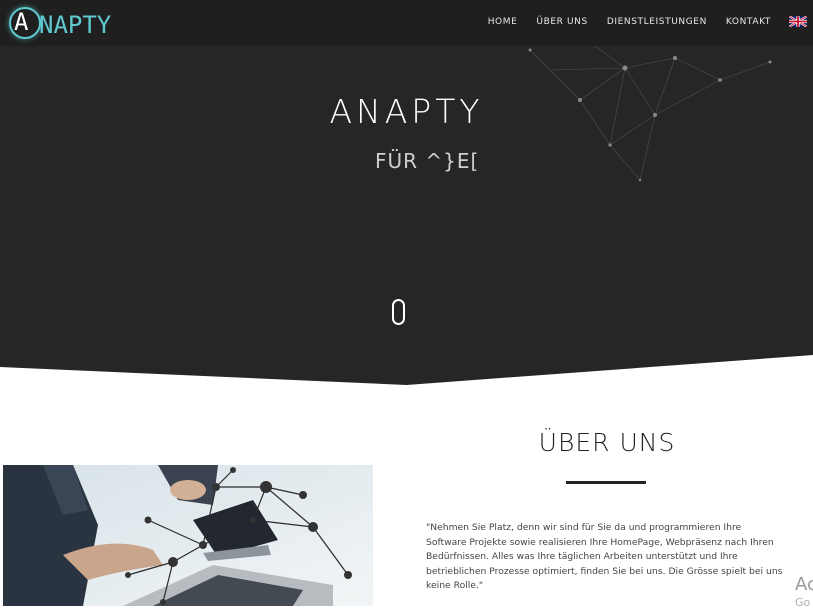 This screenshot has width=813, height=609. I want to click on main-nav: HOME ÜBER UNS DIENSTLEISTUNGEN KONTAKT, so click(638, 21).